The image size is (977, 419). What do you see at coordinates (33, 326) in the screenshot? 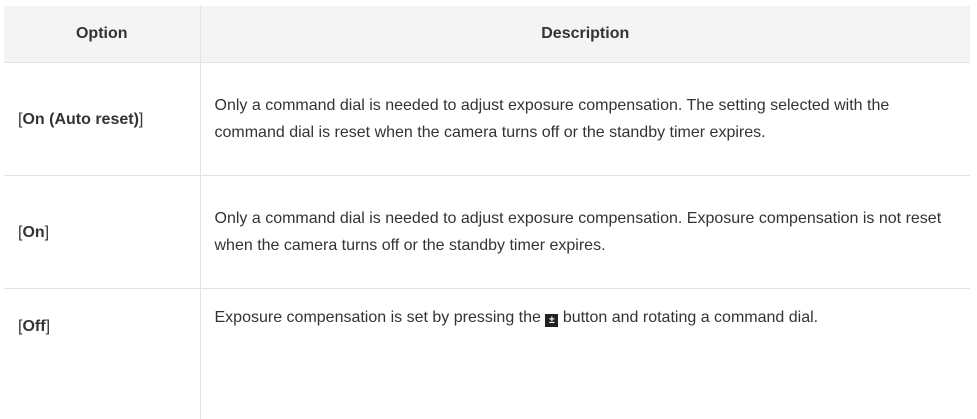
I see `option-label: Off` at bounding box center [33, 326].